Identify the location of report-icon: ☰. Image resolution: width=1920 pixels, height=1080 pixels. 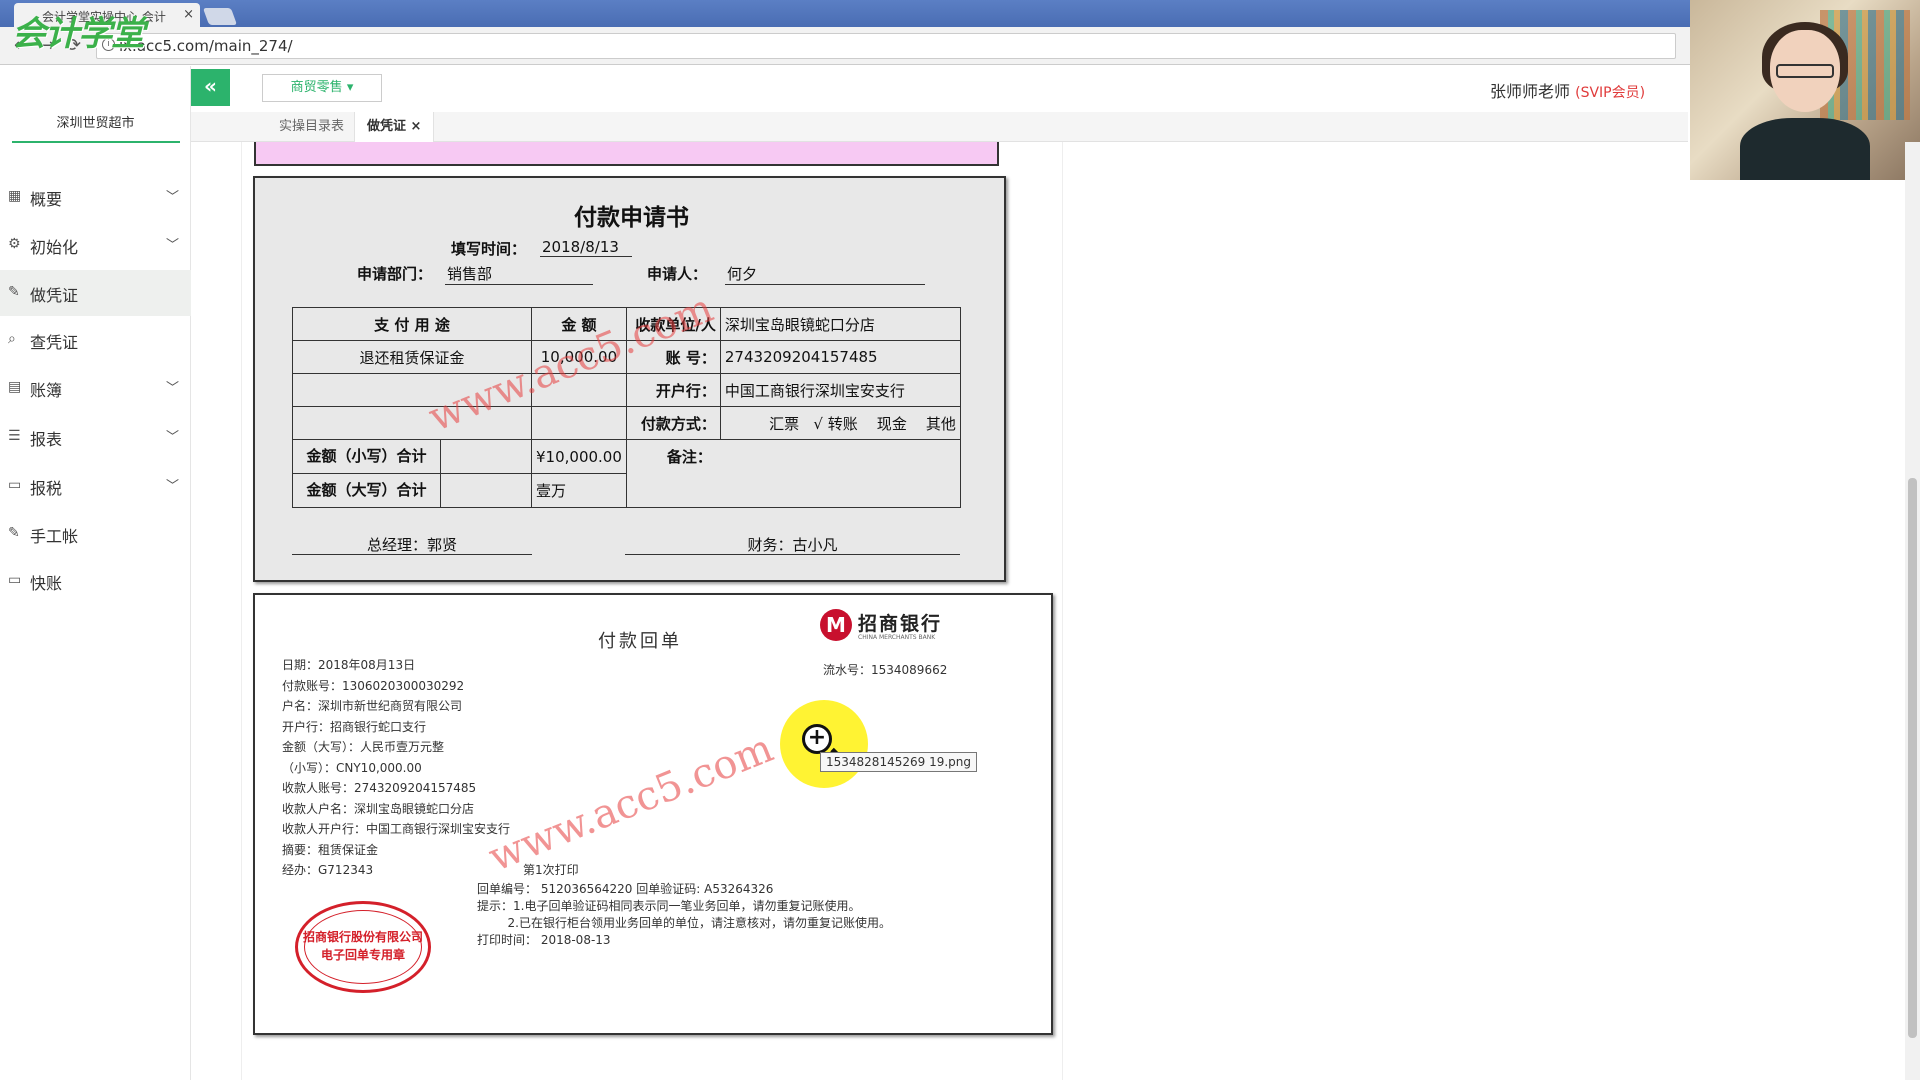
(14, 436).